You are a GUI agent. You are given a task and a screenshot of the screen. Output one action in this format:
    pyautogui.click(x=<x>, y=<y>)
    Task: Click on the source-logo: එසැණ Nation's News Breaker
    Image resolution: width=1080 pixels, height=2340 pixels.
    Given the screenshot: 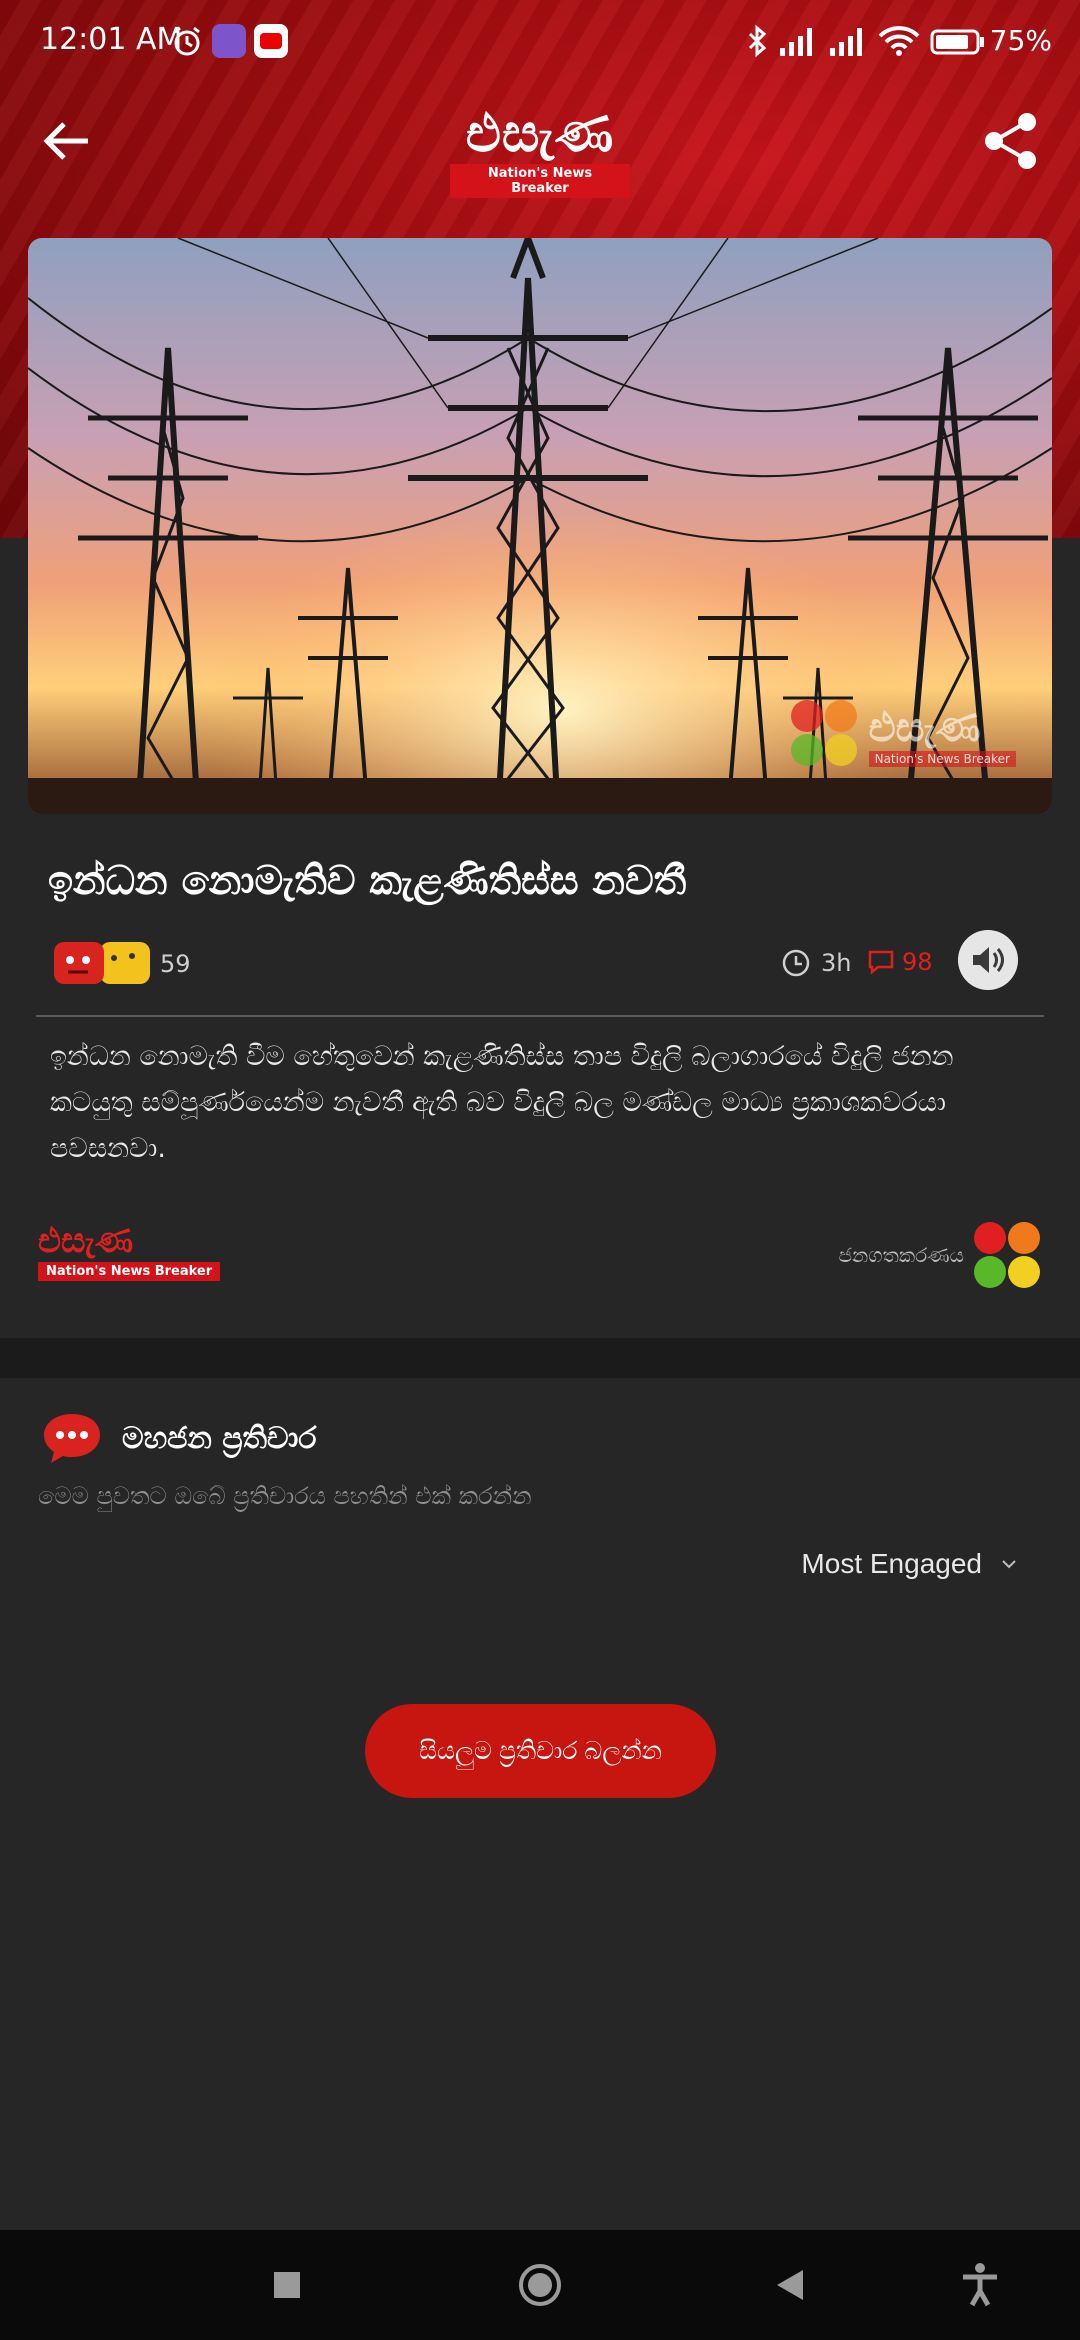 What is the action you would take?
    pyautogui.click(x=129, y=1251)
    